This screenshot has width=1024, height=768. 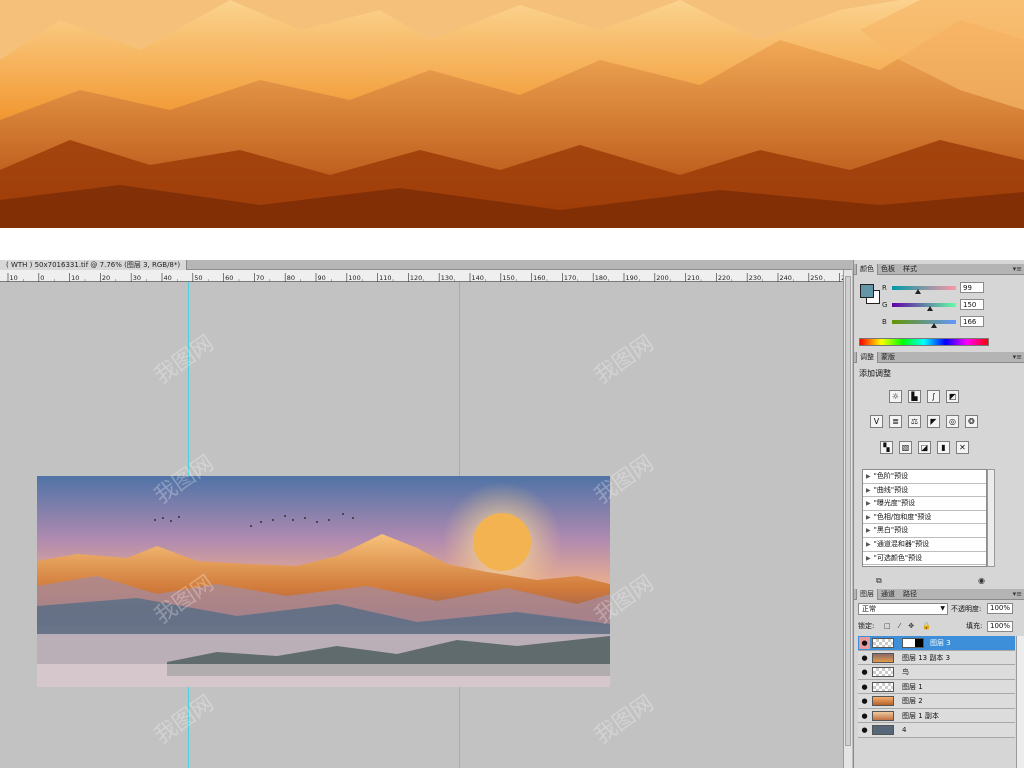 What do you see at coordinates (924, 288) in the screenshot?
I see `red-track` at bounding box center [924, 288].